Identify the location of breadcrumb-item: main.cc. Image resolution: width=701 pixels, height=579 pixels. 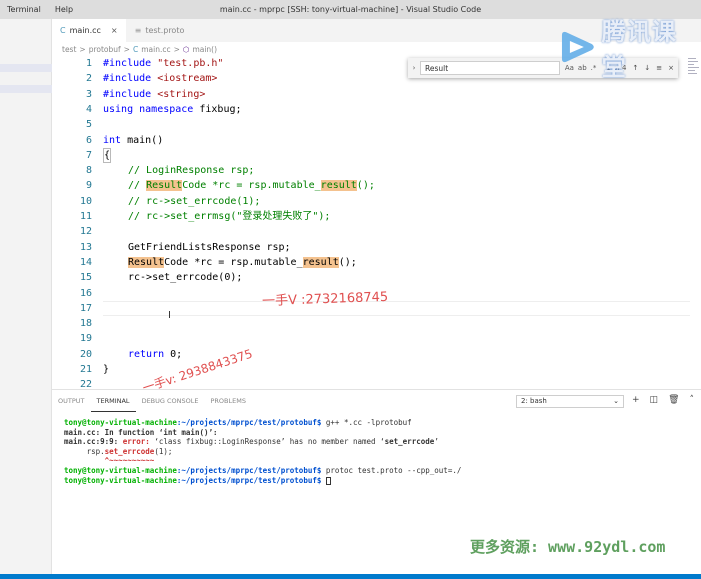
(155, 49).